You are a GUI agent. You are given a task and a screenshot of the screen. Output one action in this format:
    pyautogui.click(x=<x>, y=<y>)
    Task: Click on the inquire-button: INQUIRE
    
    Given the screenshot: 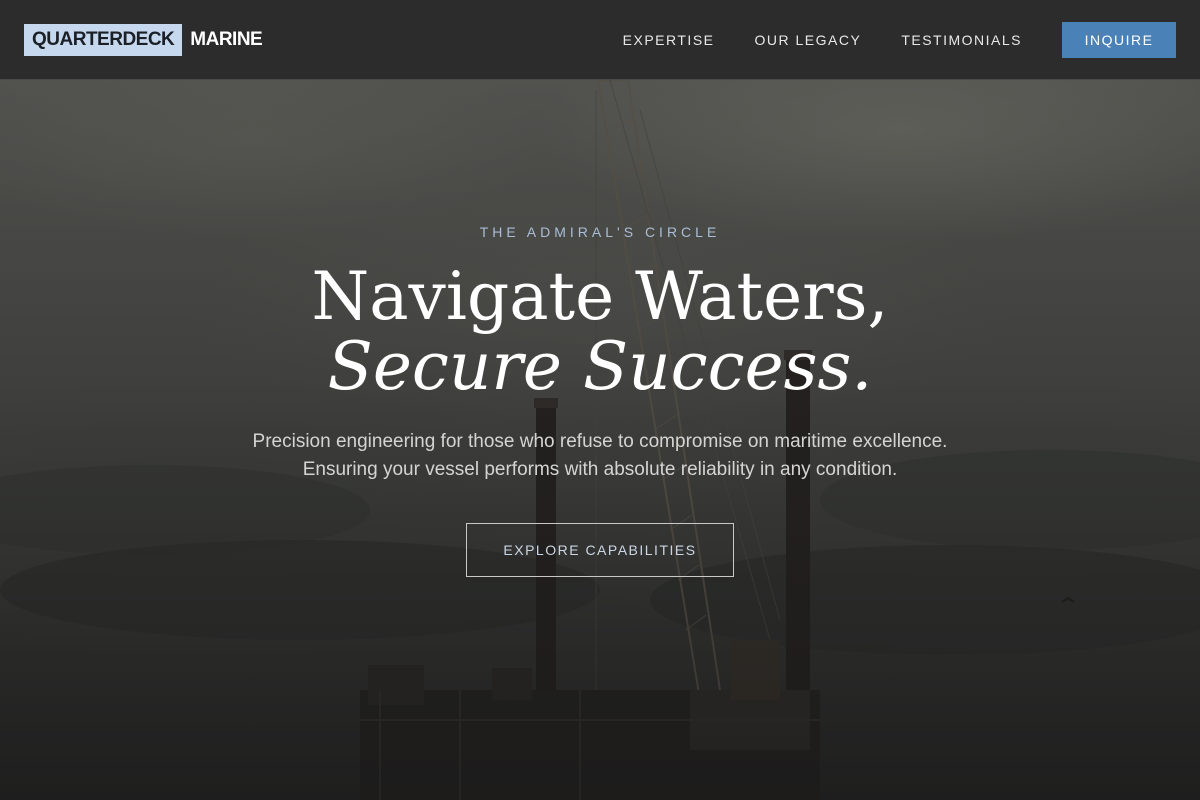 What is the action you would take?
    pyautogui.click(x=1119, y=39)
    